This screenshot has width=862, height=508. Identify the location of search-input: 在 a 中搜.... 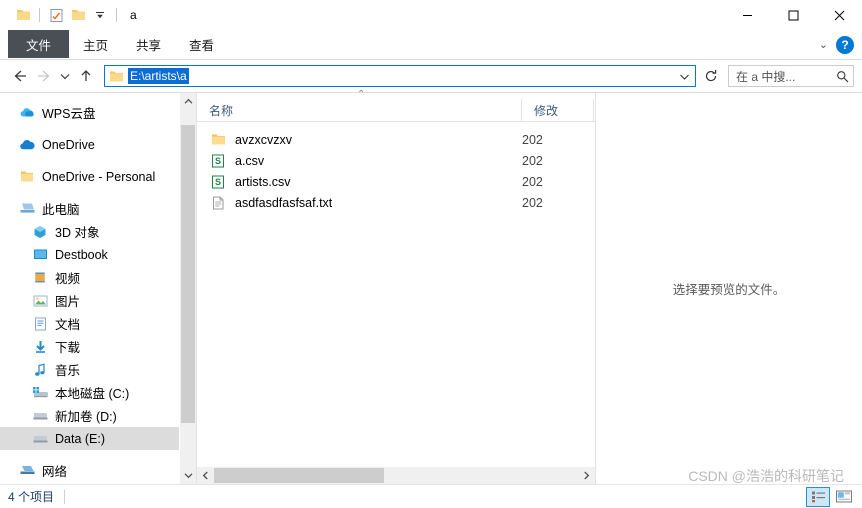
(791, 76).